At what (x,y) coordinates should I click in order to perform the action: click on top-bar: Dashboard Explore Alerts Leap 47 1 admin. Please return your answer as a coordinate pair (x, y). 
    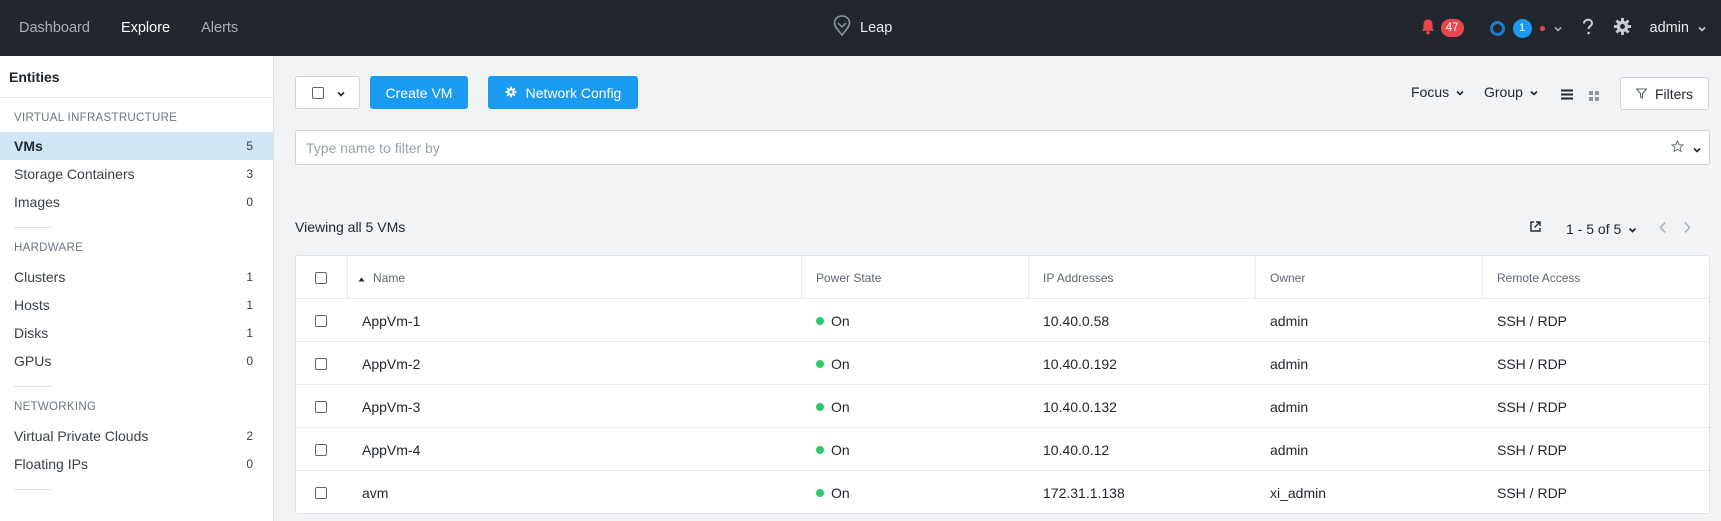
    Looking at the image, I should click on (860, 28).